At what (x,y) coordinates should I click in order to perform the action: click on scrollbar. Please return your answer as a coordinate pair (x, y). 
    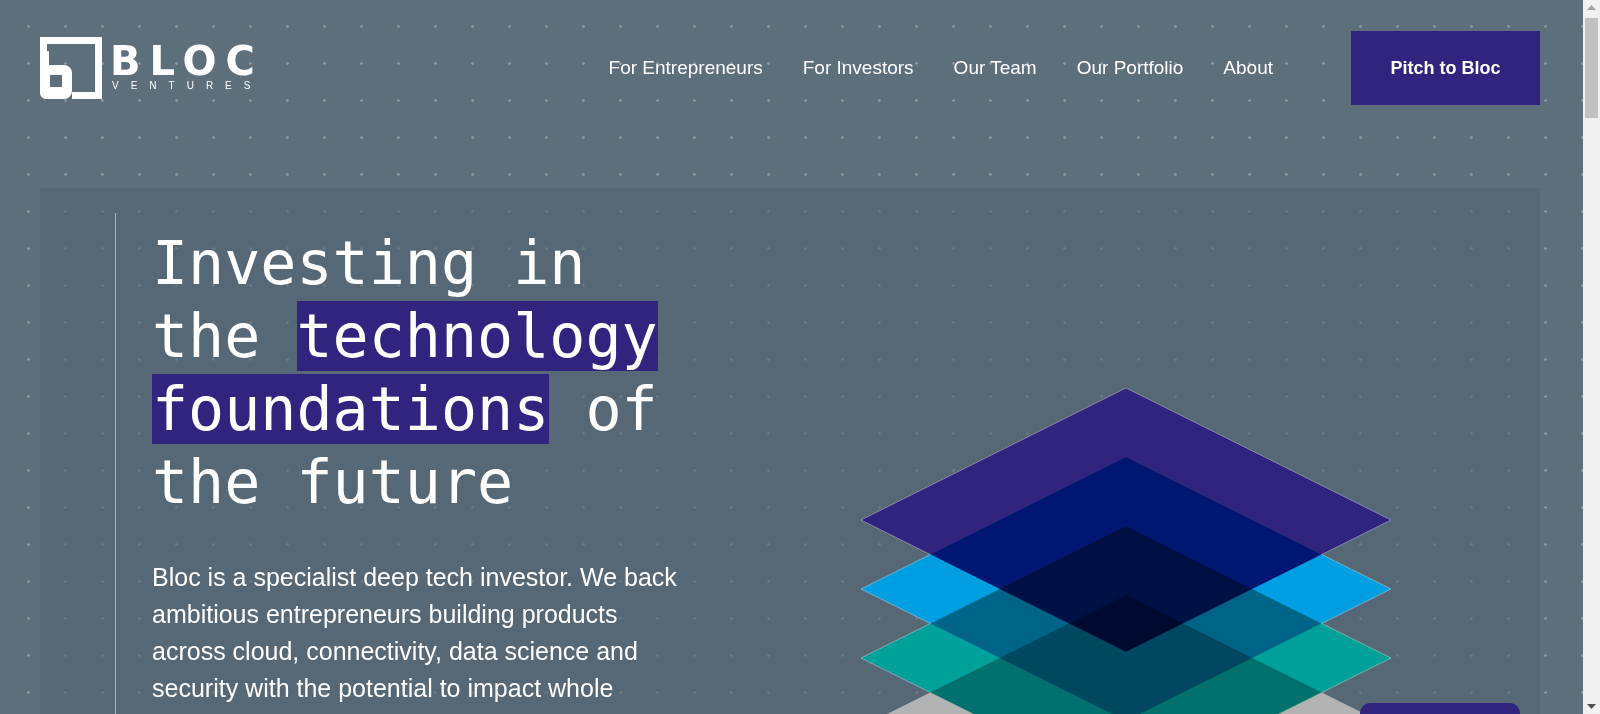
    Looking at the image, I should click on (1591, 357).